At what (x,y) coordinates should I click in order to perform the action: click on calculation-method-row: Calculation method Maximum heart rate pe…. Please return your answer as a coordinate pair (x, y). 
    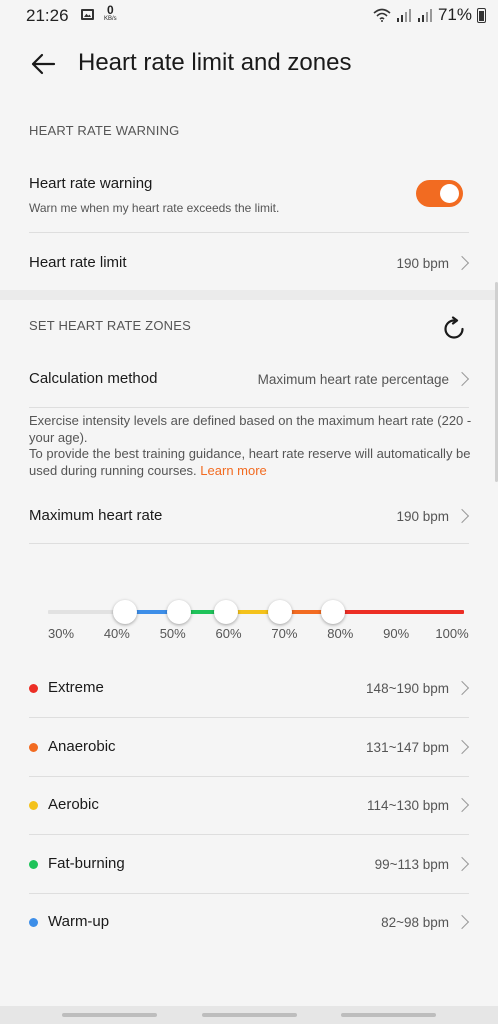
    Looking at the image, I should click on (249, 379).